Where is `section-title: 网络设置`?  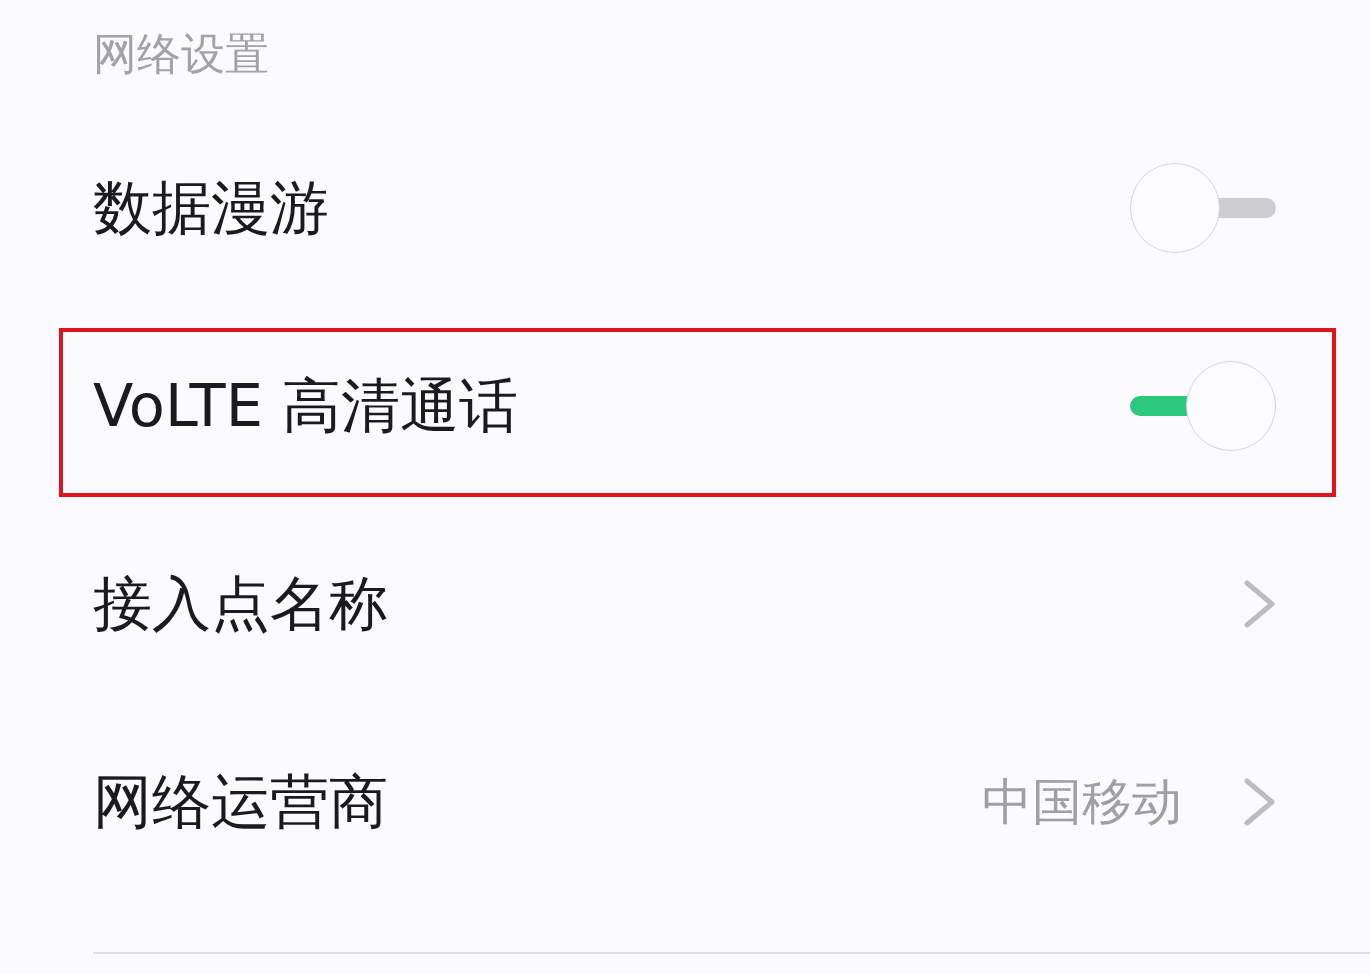
section-title: 网络设置 is located at coordinates (181, 54).